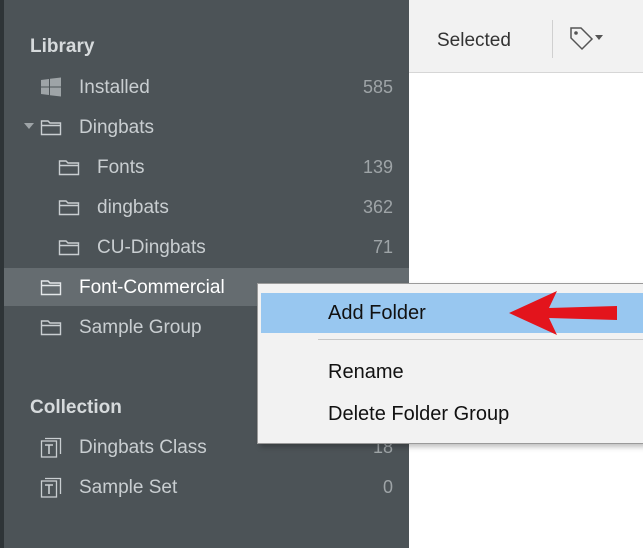  I want to click on sidebar-item-sample-set: Sample Set 0, so click(206, 487).